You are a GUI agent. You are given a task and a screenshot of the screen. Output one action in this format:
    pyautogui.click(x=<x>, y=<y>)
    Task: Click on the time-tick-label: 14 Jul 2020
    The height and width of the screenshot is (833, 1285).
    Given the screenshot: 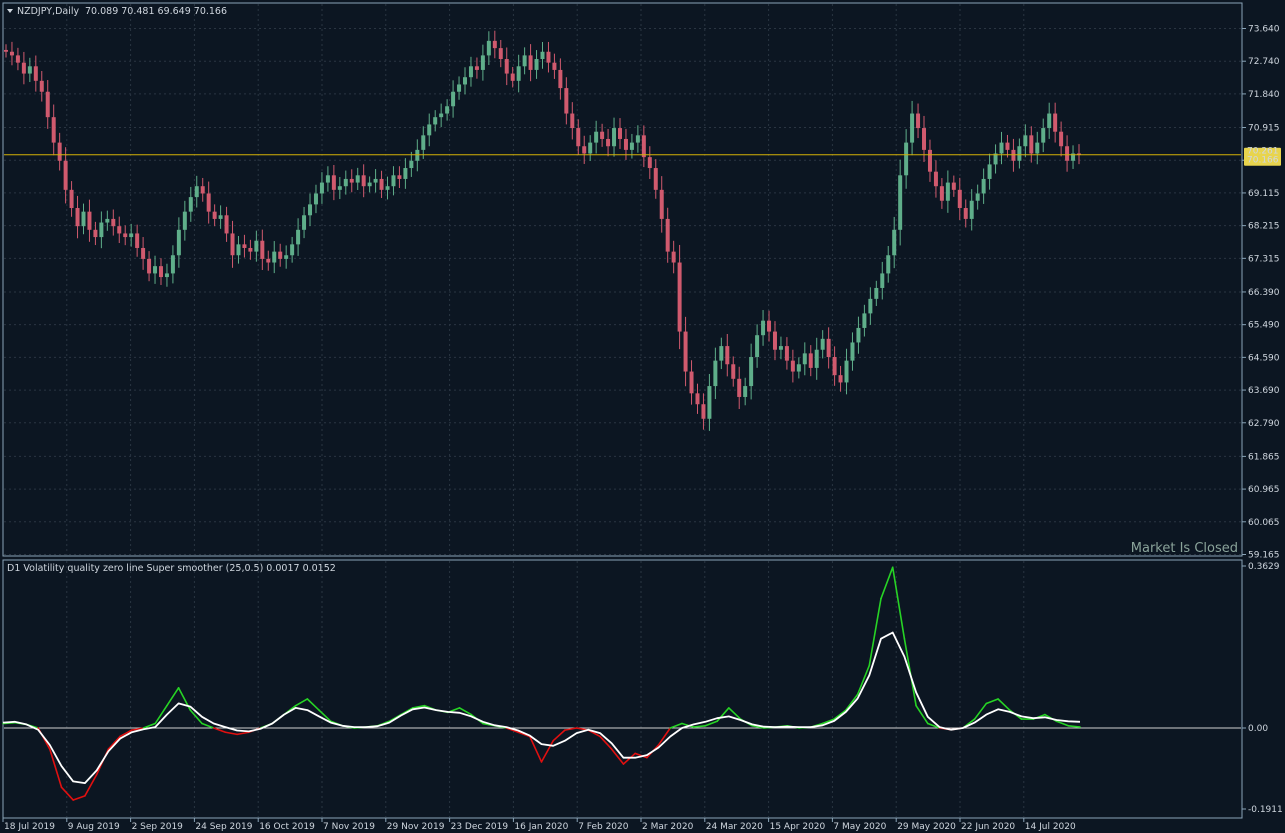 What is the action you would take?
    pyautogui.click(x=1050, y=827)
    